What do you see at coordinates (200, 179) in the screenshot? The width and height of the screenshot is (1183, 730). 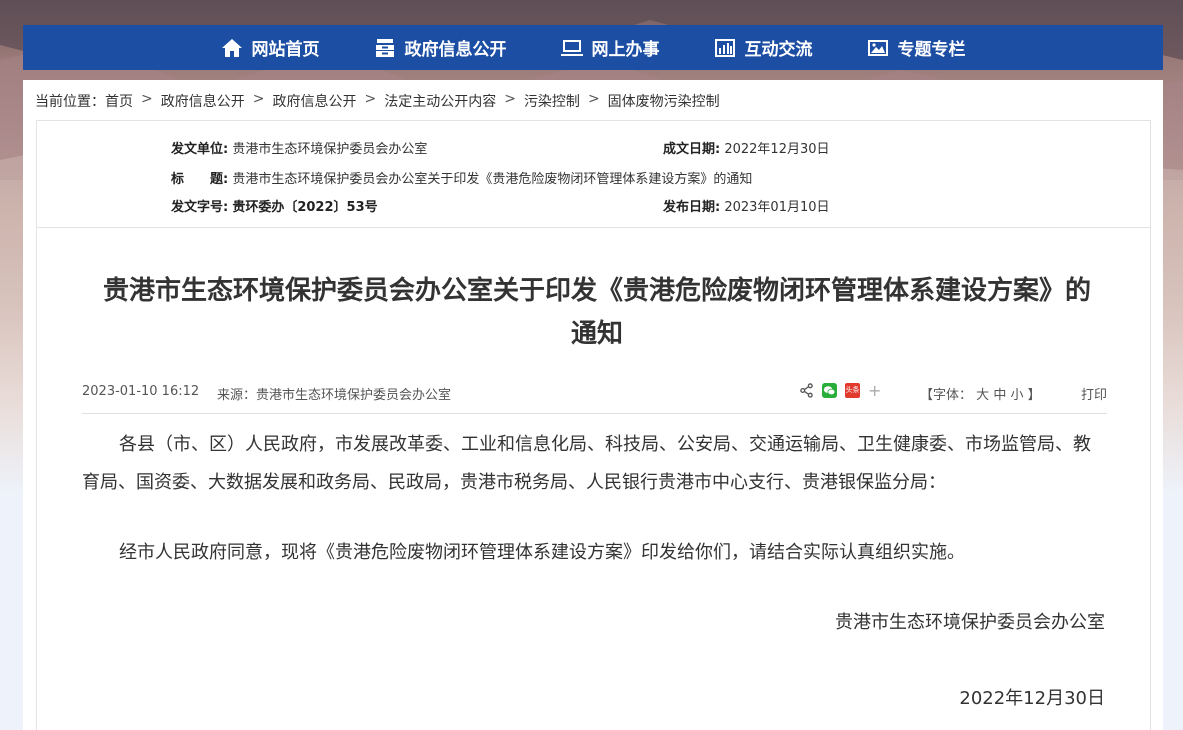 I see `meta-label: 标 题:` at bounding box center [200, 179].